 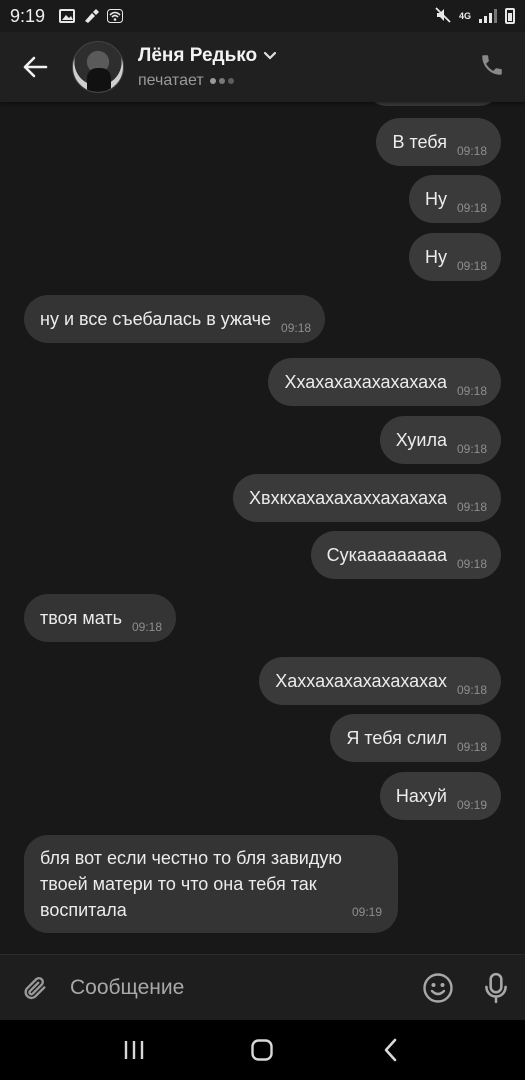 I want to click on back-button, so click(x=35, y=67).